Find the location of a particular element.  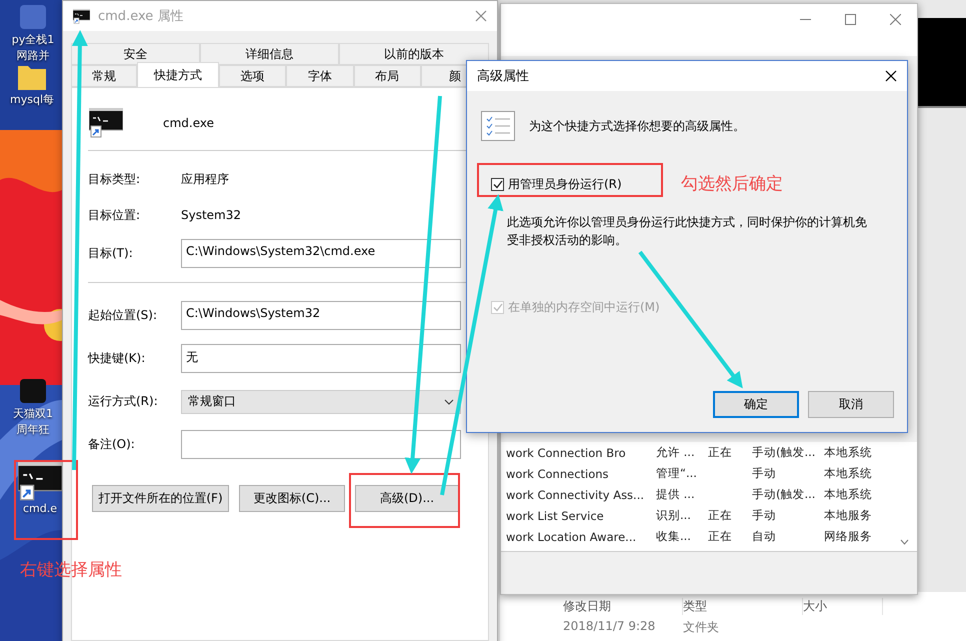

table-cell-text: work Connections is located at coordinates (558, 473).